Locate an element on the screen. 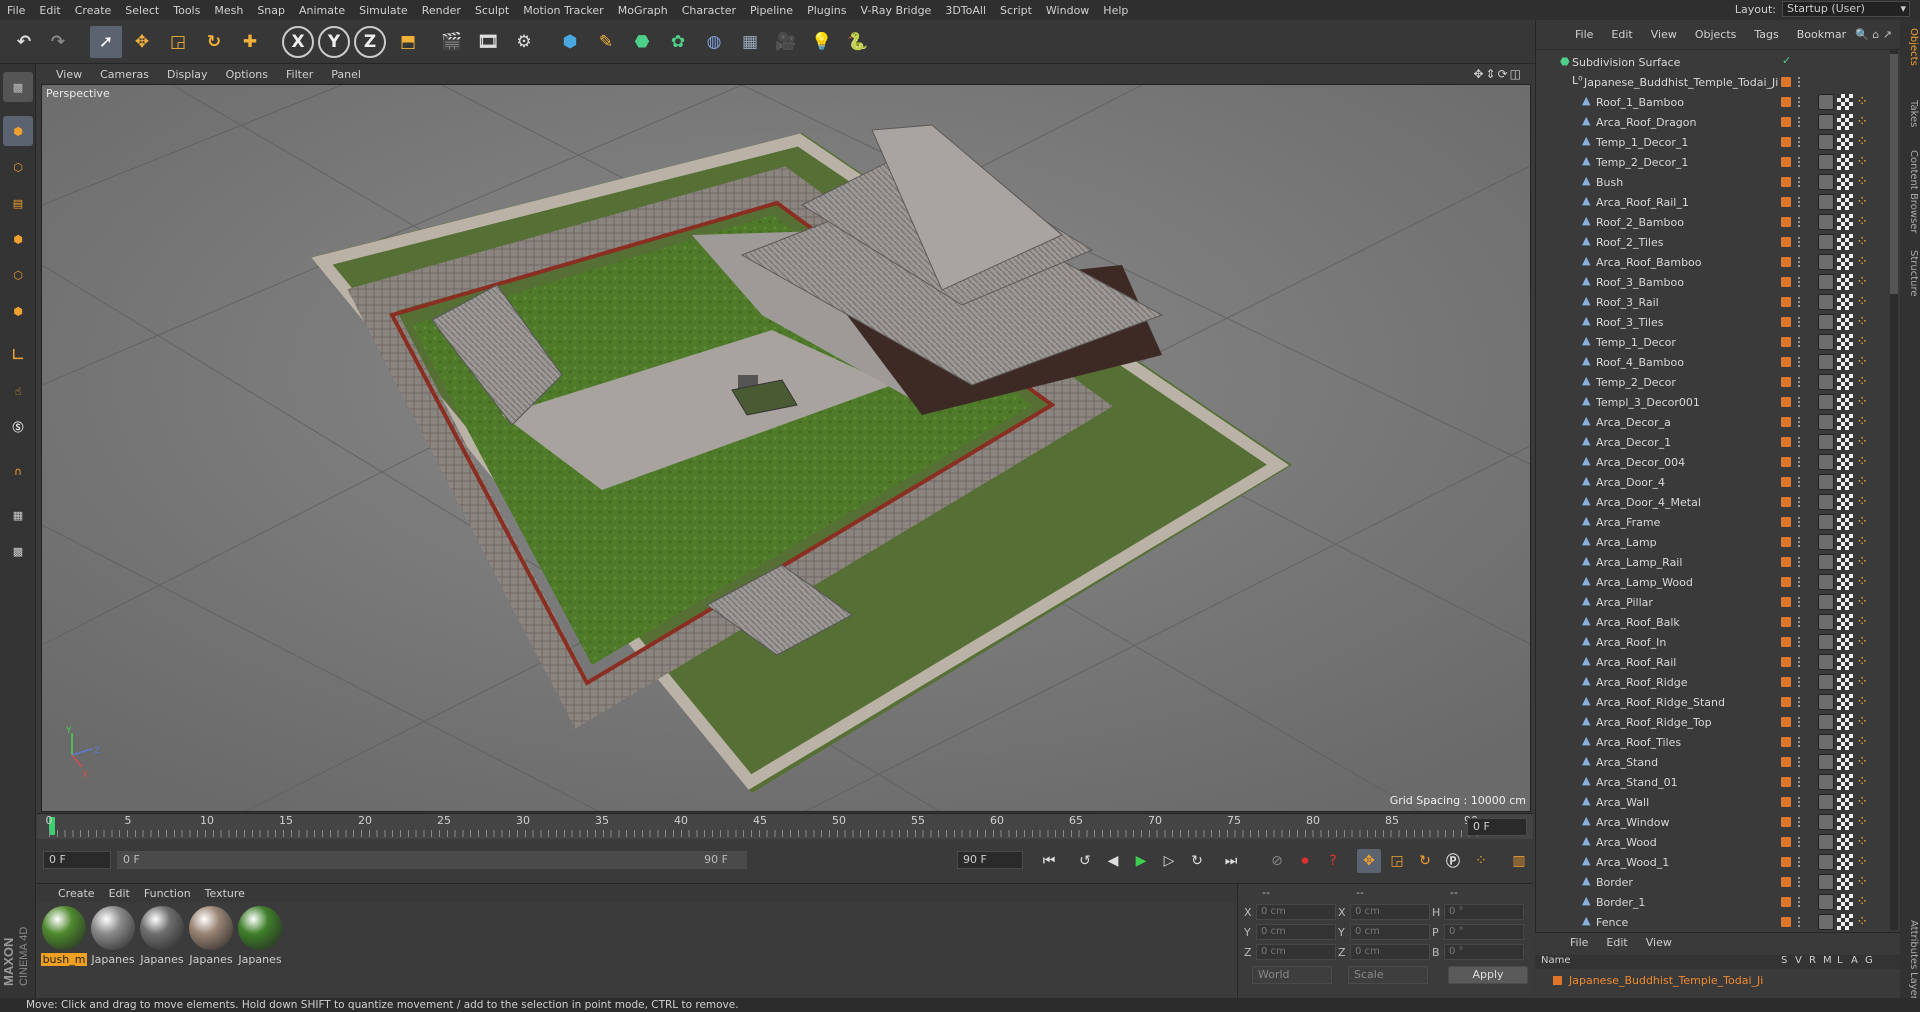 The height and width of the screenshot is (1012, 1920). key-pla-icon: ⁘ is located at coordinates (1481, 861).